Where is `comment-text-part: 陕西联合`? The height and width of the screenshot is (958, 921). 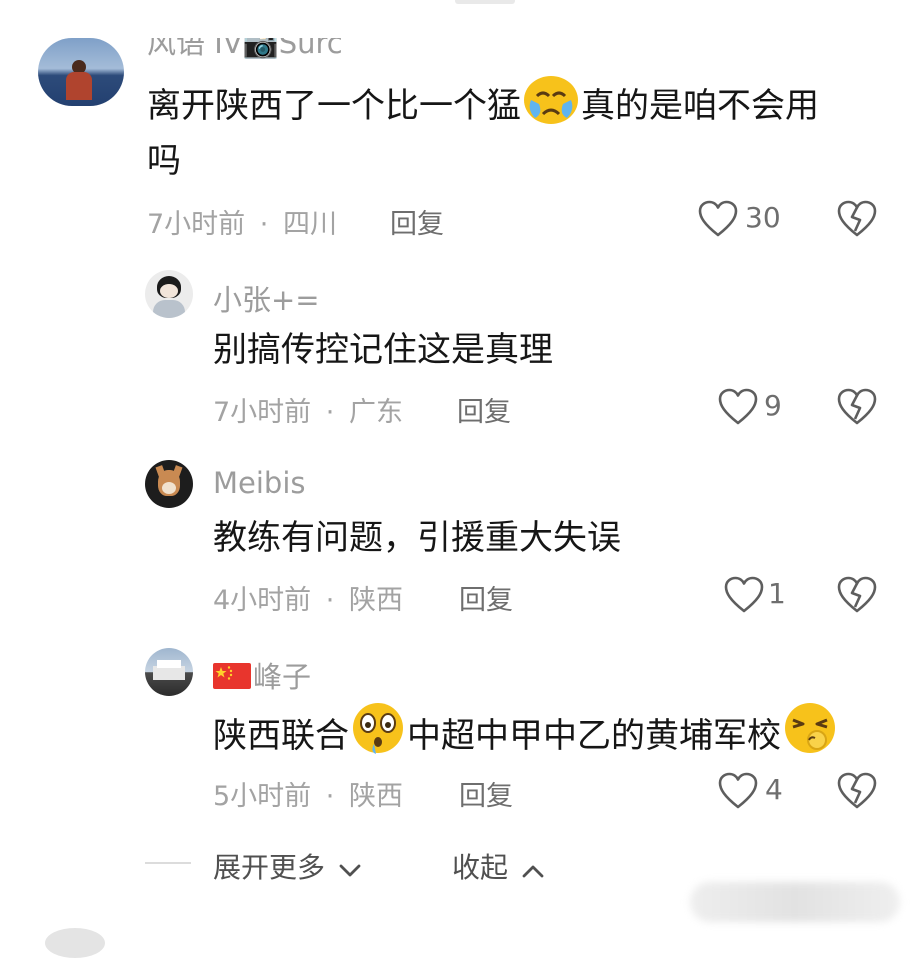 comment-text-part: 陕西联合 is located at coordinates (281, 736).